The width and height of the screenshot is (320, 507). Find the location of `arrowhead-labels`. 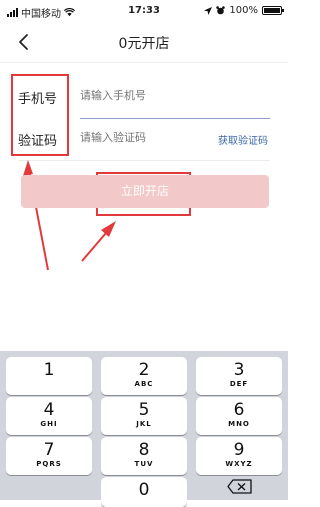

arrowhead-labels is located at coordinates (28, 168).